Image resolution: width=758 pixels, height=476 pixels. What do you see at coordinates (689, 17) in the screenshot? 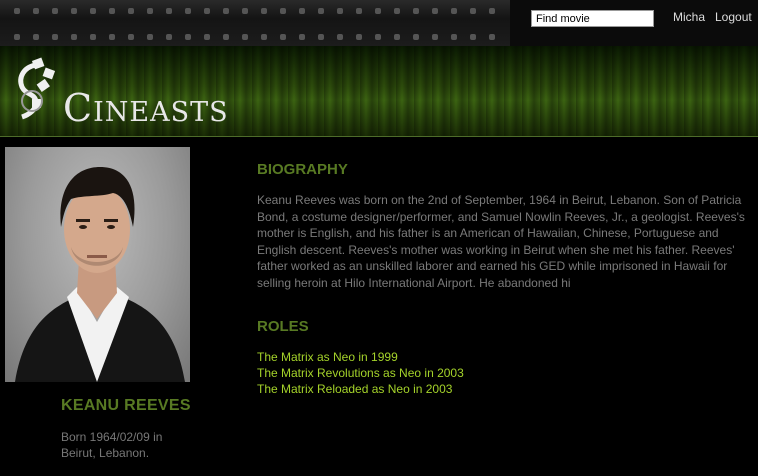
I see `user-link: Micha` at bounding box center [689, 17].